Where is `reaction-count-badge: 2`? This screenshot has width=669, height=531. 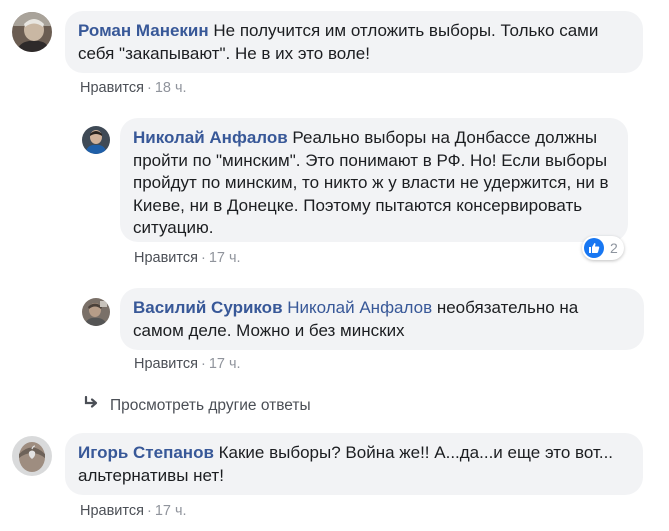
reaction-count-badge: 2 is located at coordinates (603, 248).